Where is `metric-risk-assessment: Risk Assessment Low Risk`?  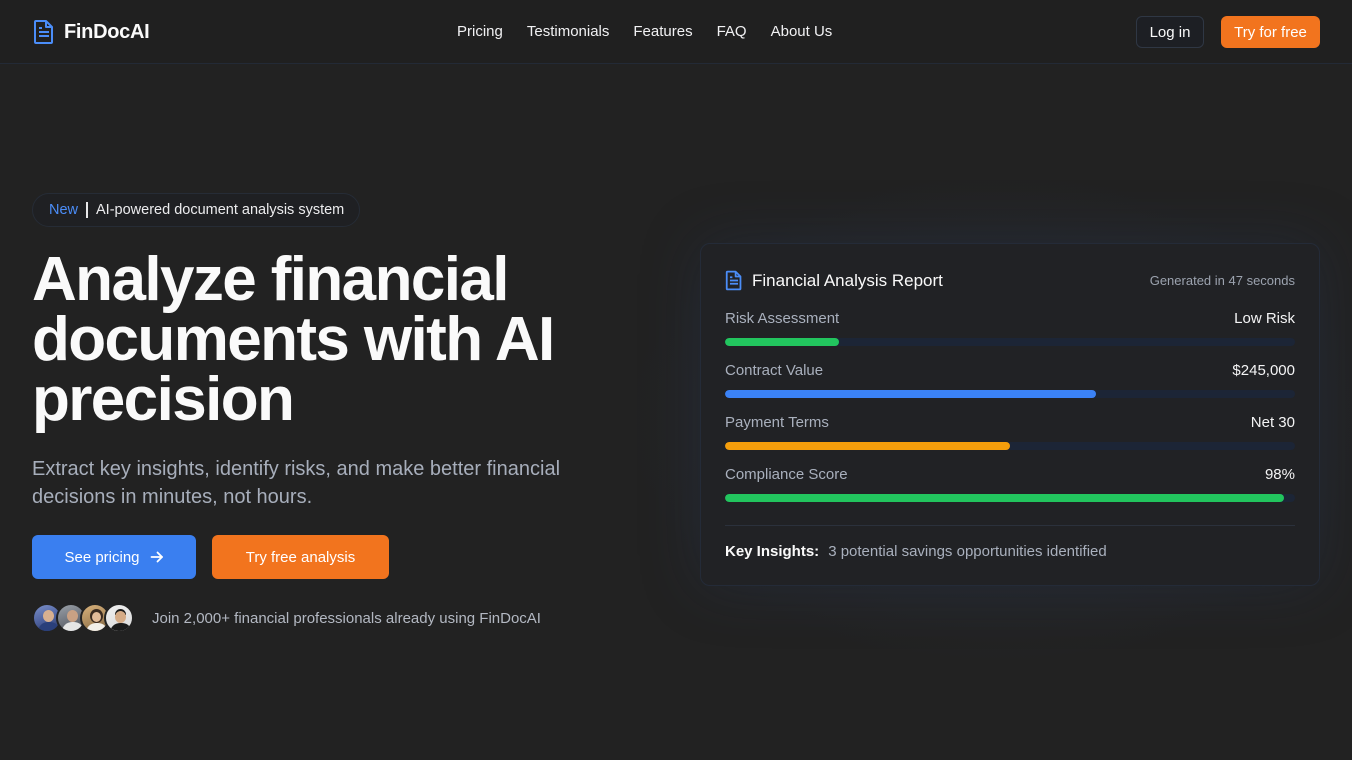 metric-risk-assessment: Risk Assessment Low Risk is located at coordinates (1010, 328).